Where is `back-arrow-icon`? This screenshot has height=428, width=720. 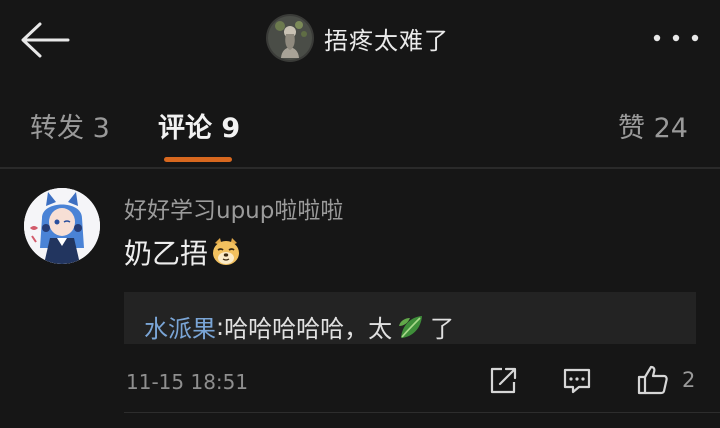
back-arrow-icon is located at coordinates (45, 40).